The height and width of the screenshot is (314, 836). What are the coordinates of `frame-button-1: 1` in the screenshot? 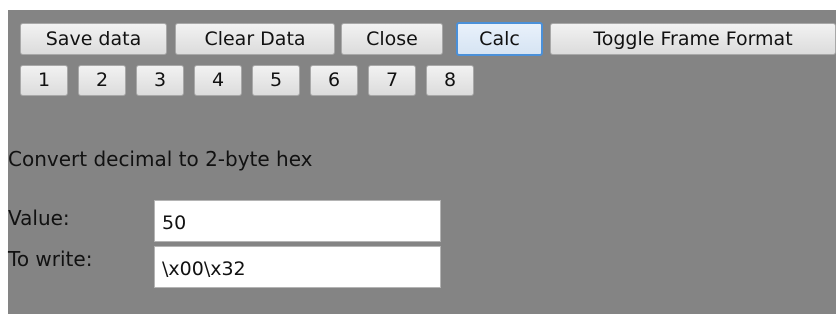 It's located at (44, 80).